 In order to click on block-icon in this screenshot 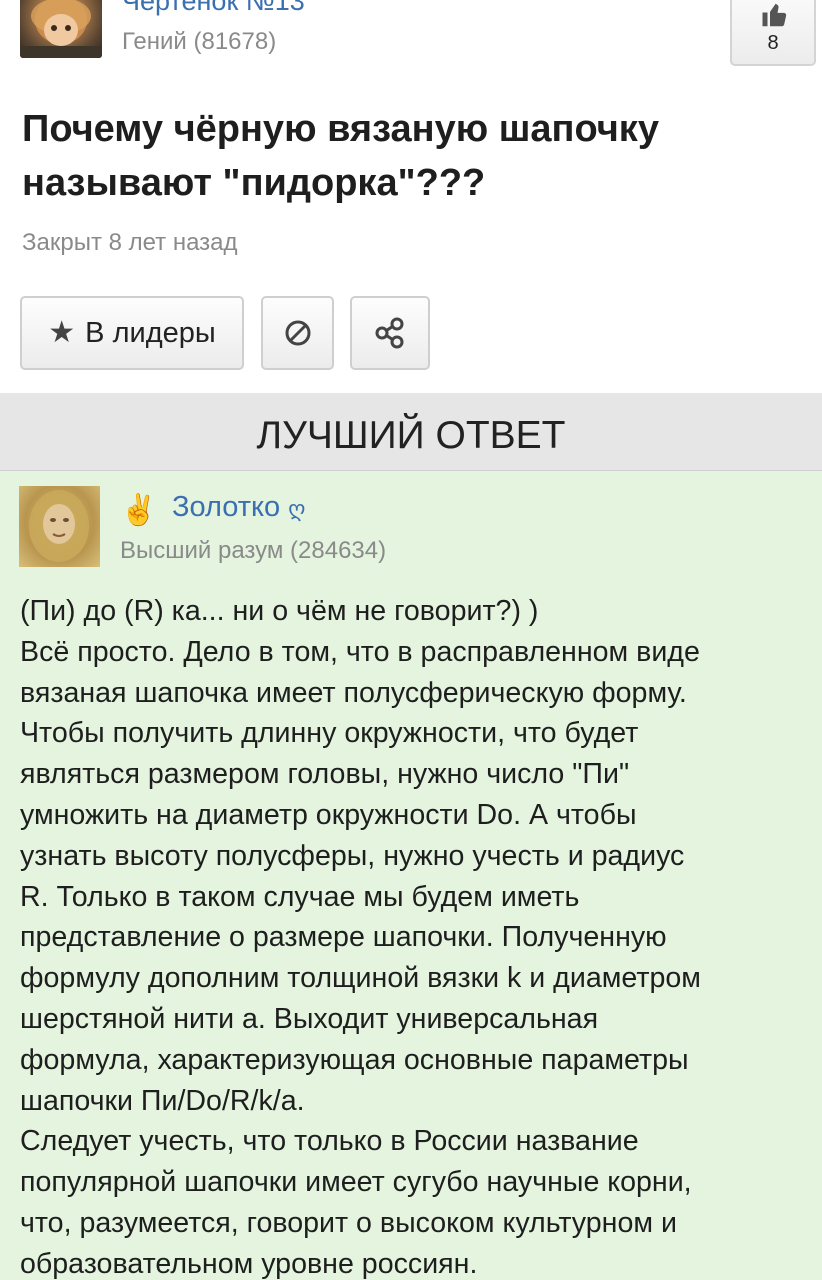, I will do `click(297, 333)`.